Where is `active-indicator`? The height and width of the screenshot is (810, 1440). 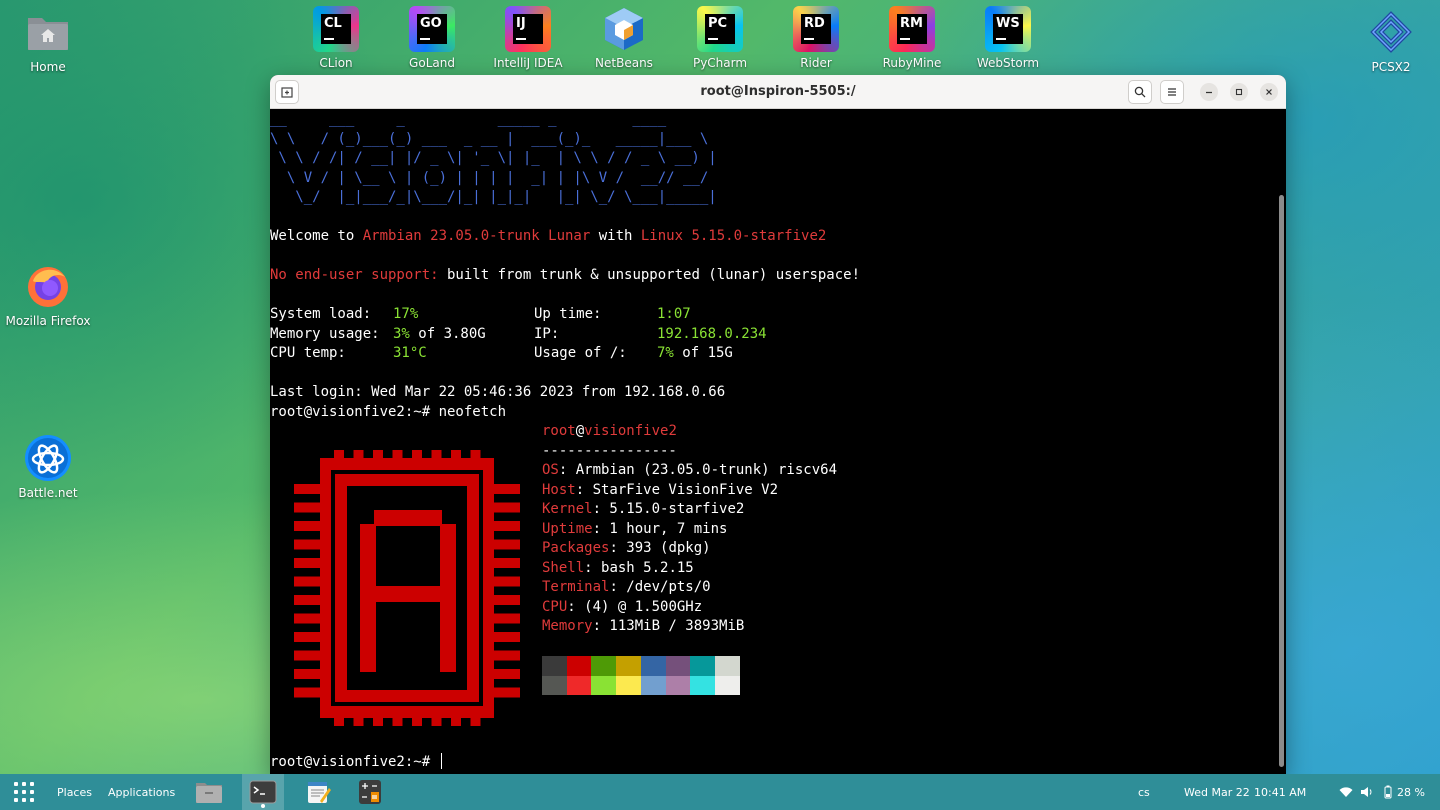 active-indicator is located at coordinates (263, 806).